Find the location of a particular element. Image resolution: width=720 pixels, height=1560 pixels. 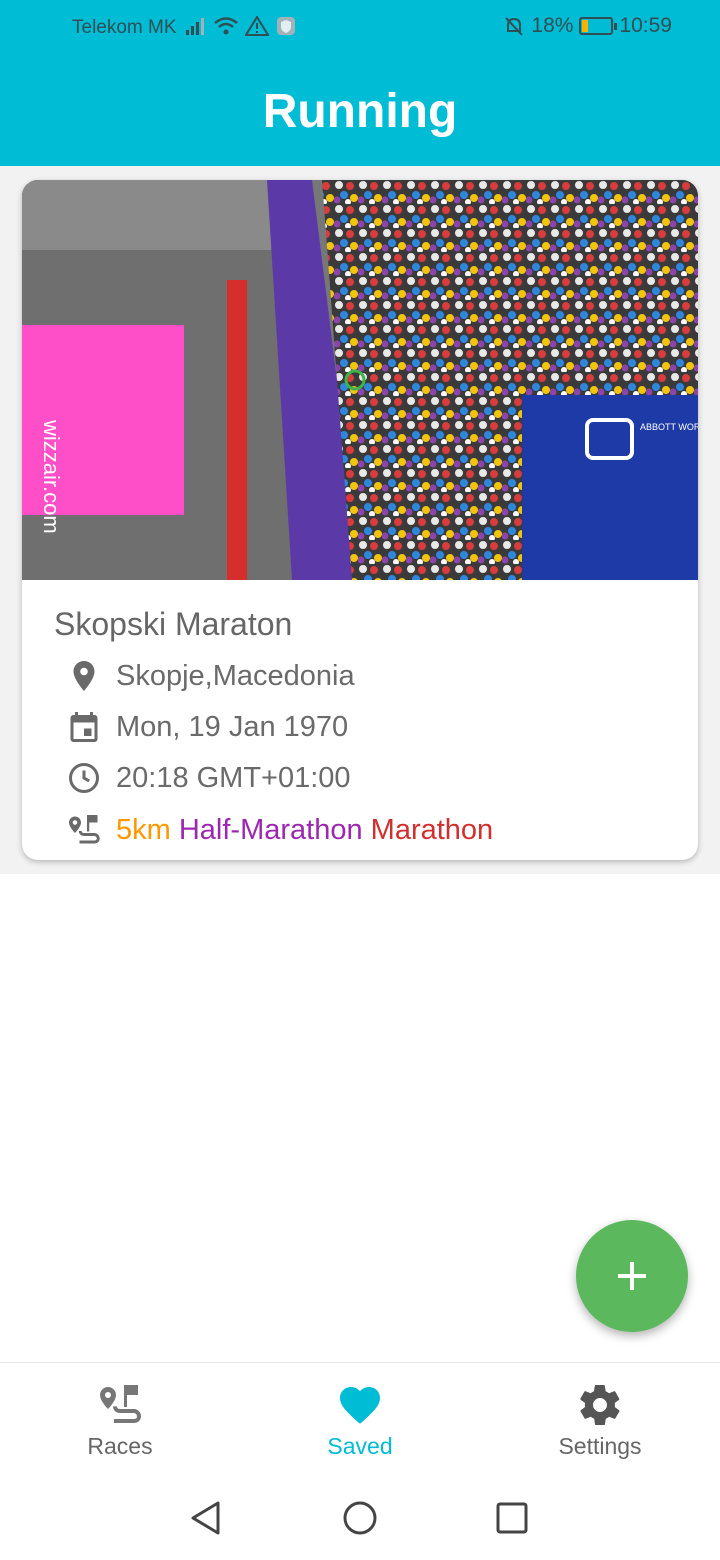

nav-saved-label: Saved is located at coordinates (360, 1446).